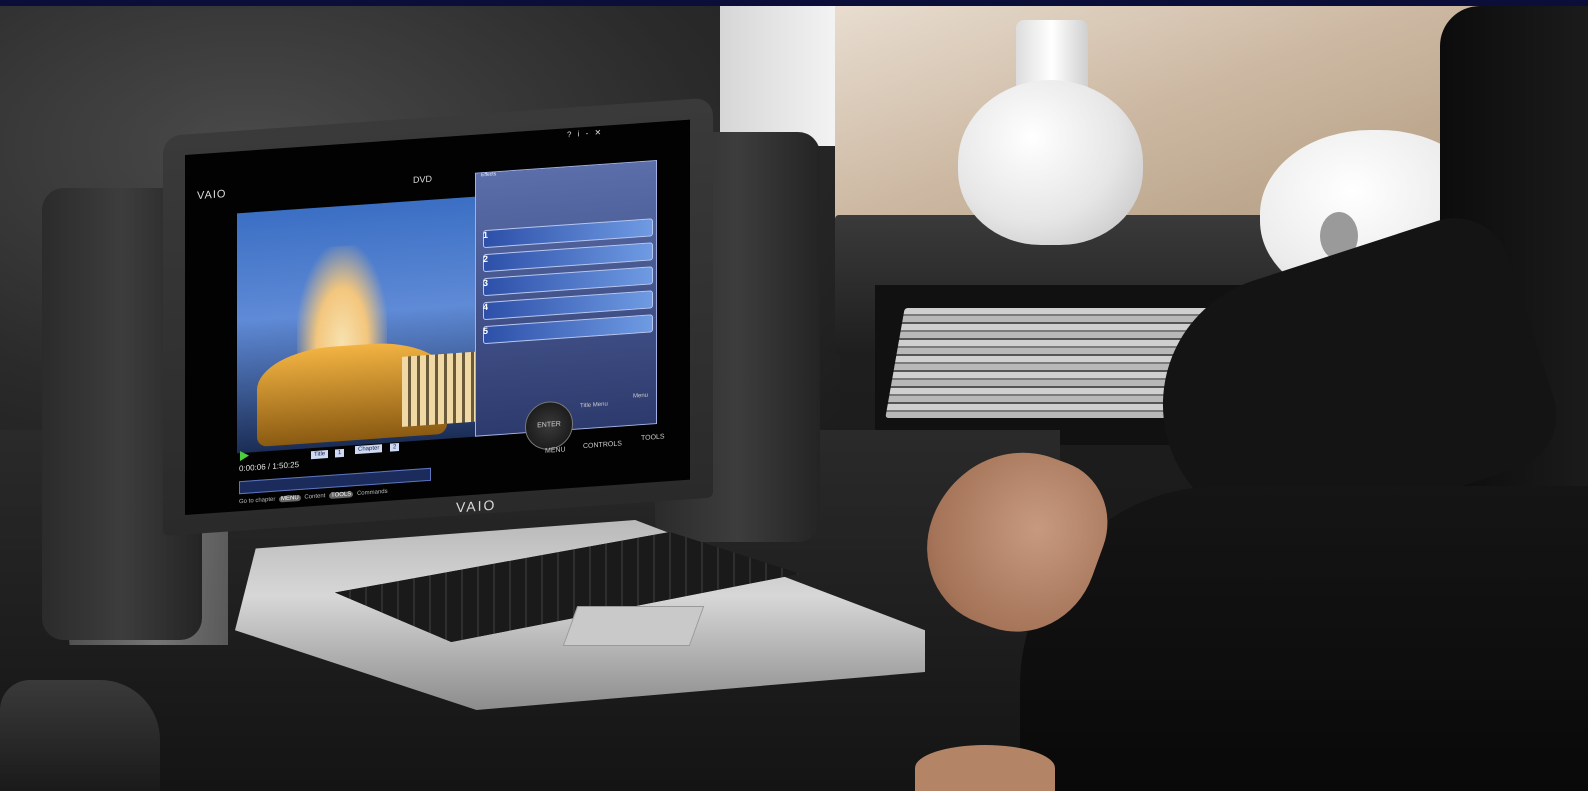  What do you see at coordinates (489, 175) in the screenshot?
I see `effects-panel-title: Effects` at bounding box center [489, 175].